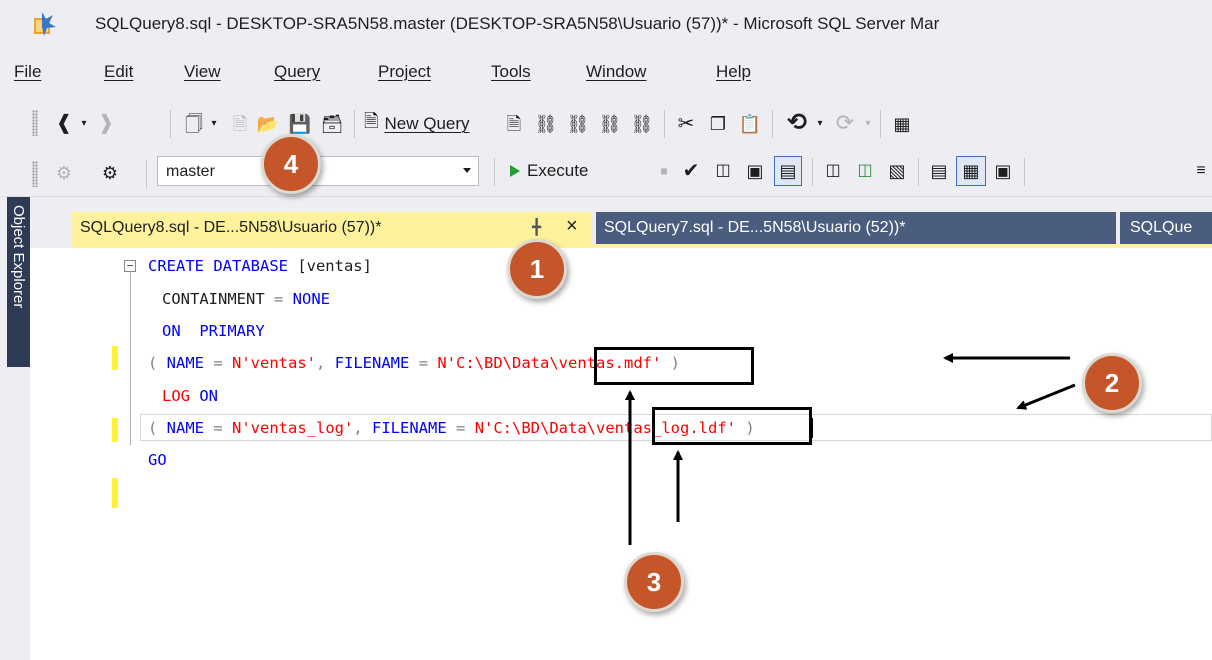  What do you see at coordinates (546, 124) in the screenshot?
I see `mdx-query-icon: ⛓` at bounding box center [546, 124].